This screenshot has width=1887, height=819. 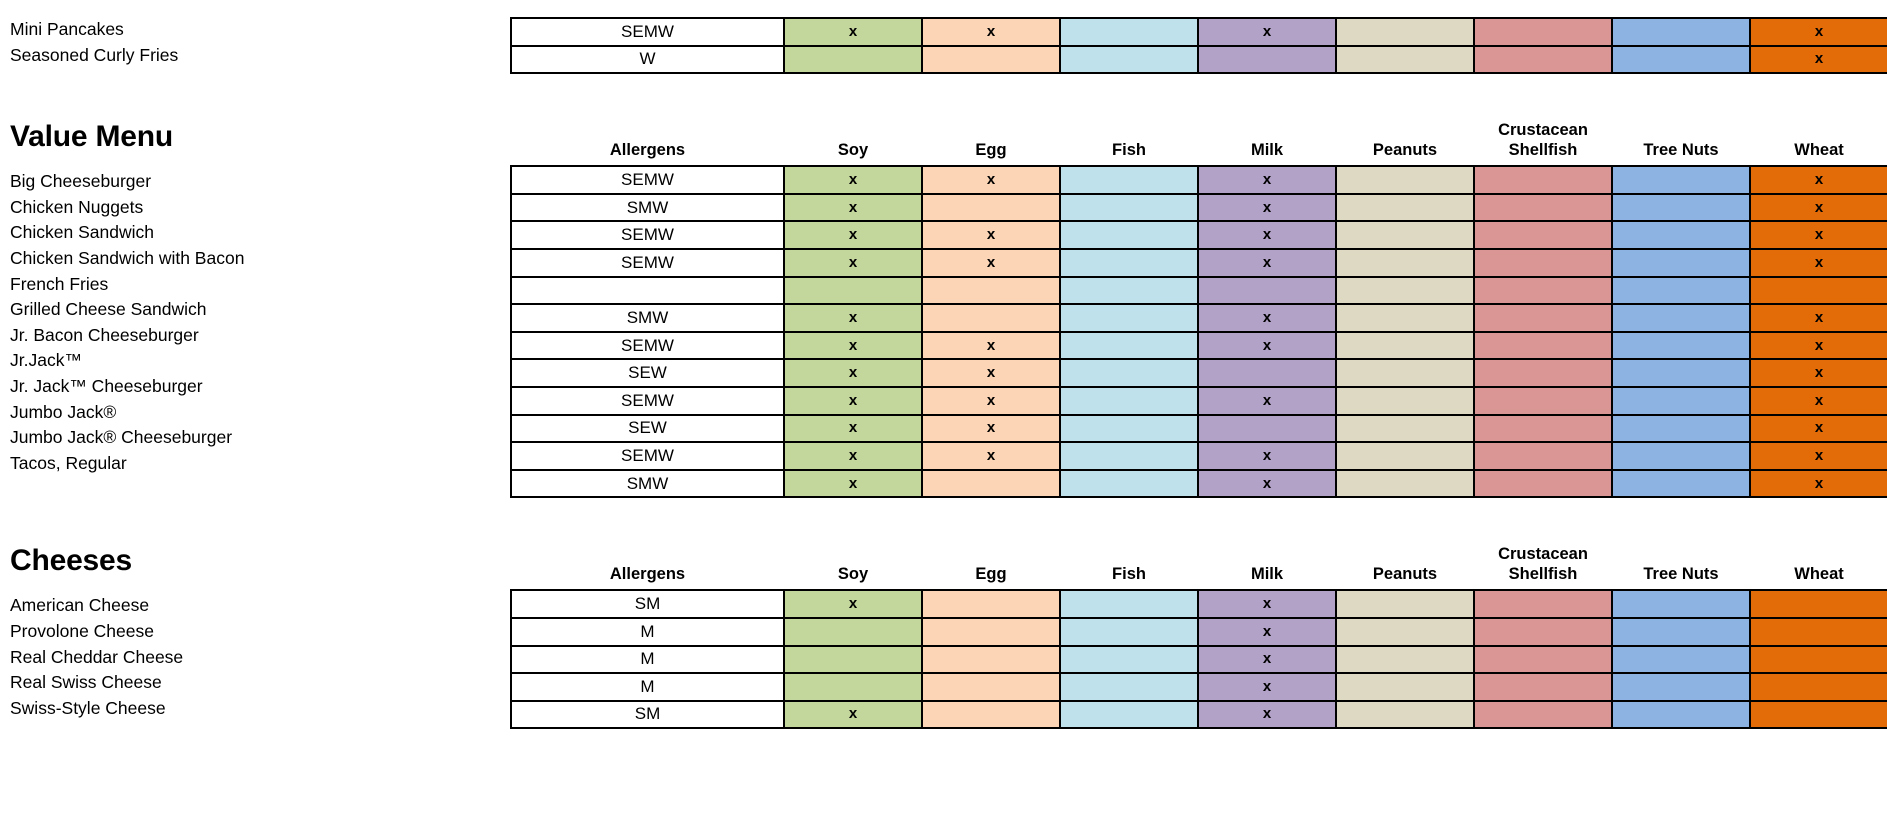 What do you see at coordinates (1681, 150) in the screenshot?
I see `header-label: Tree Nuts` at bounding box center [1681, 150].